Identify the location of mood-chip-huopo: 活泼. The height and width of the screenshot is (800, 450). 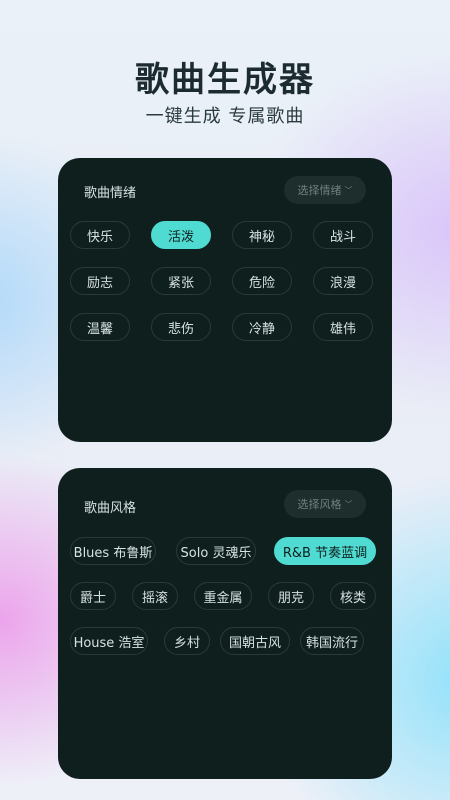
(181, 235).